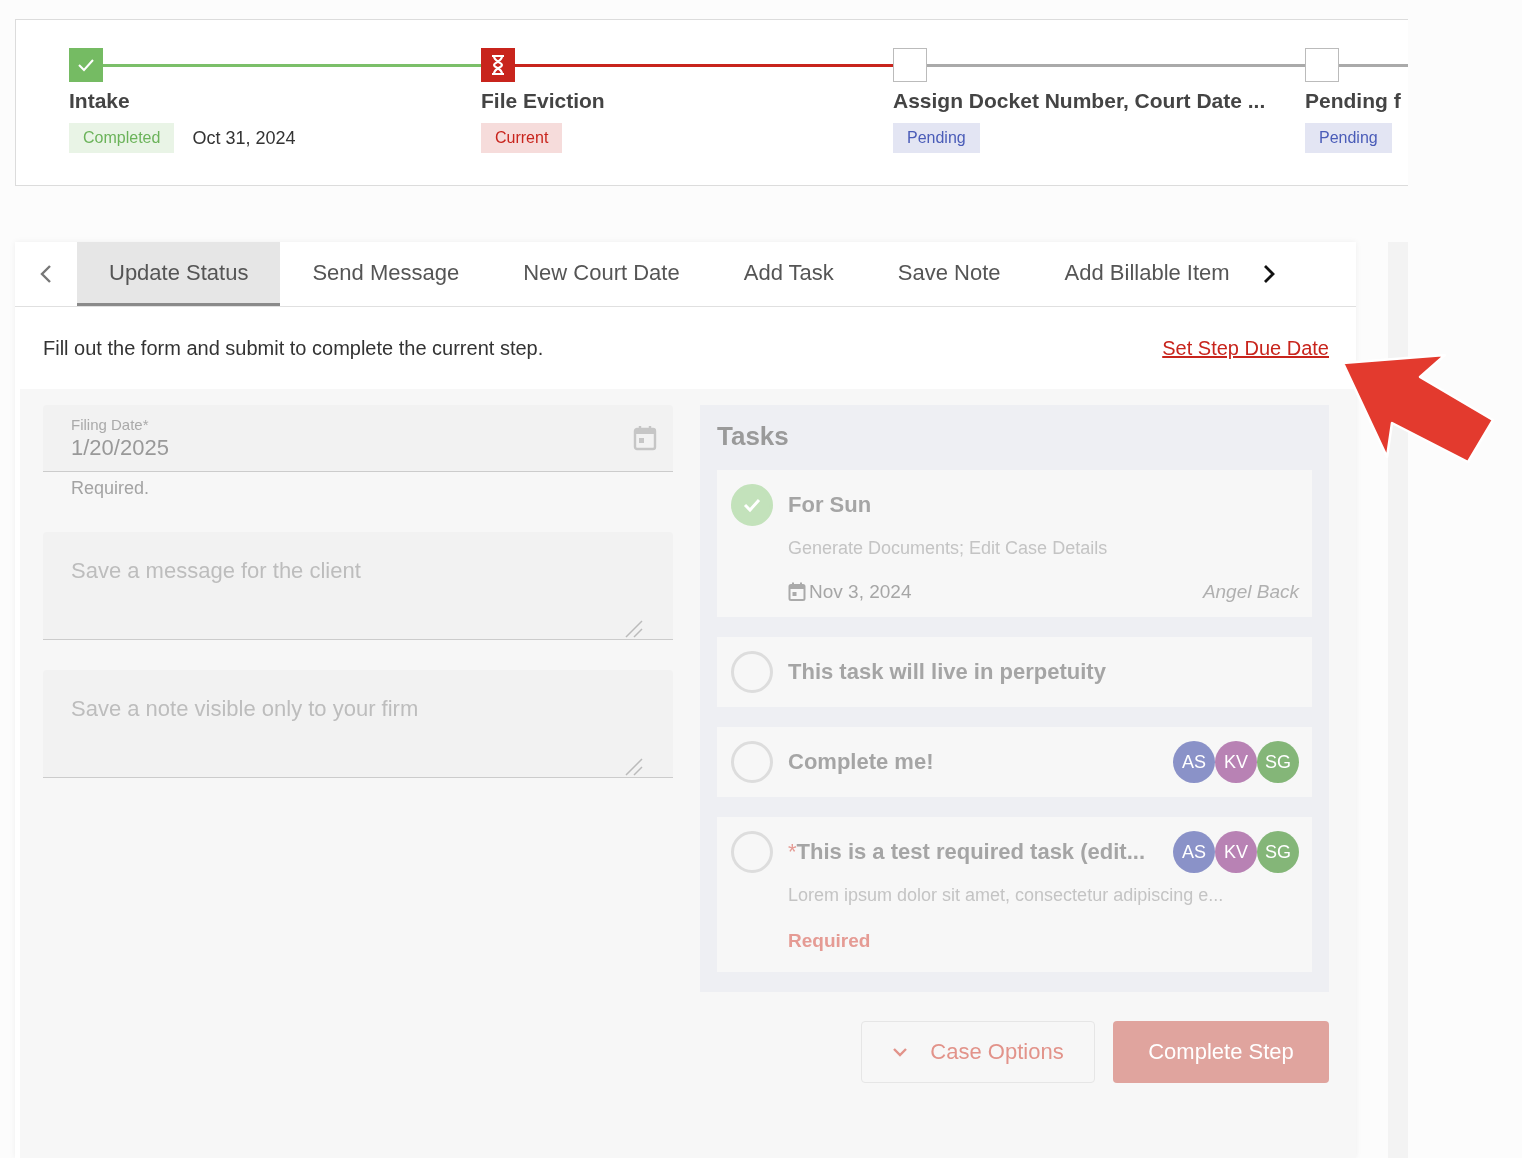 The width and height of the screenshot is (1522, 1158). I want to click on step-title: Pending f, so click(1353, 101).